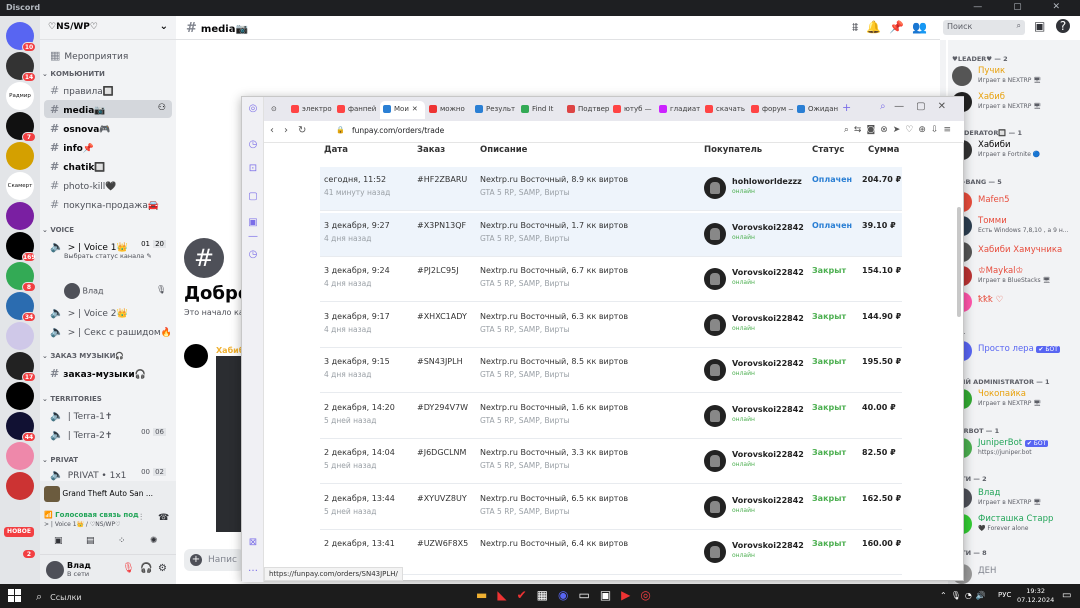 This screenshot has height=608, width=1080. I want to click on member-item: Пучик Играет в NEXTRP 🖥, so click(1016, 76).